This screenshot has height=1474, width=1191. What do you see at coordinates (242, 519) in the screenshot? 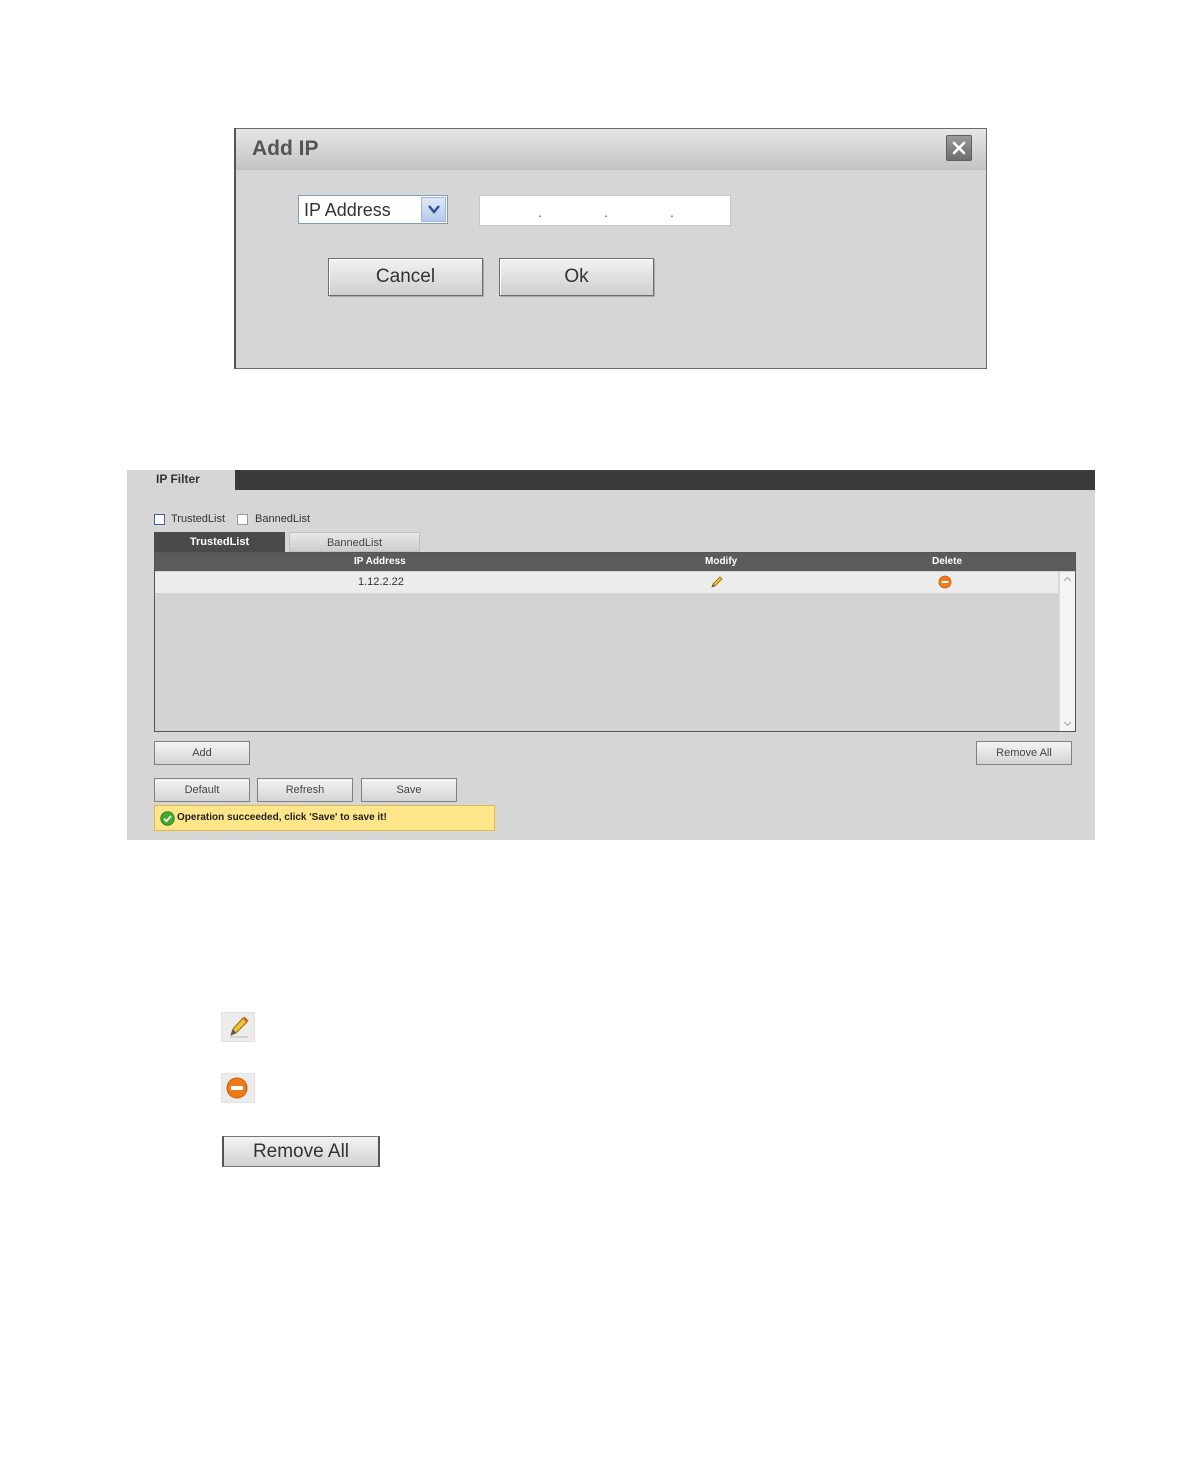
I see `bannedlist-checkbox` at bounding box center [242, 519].